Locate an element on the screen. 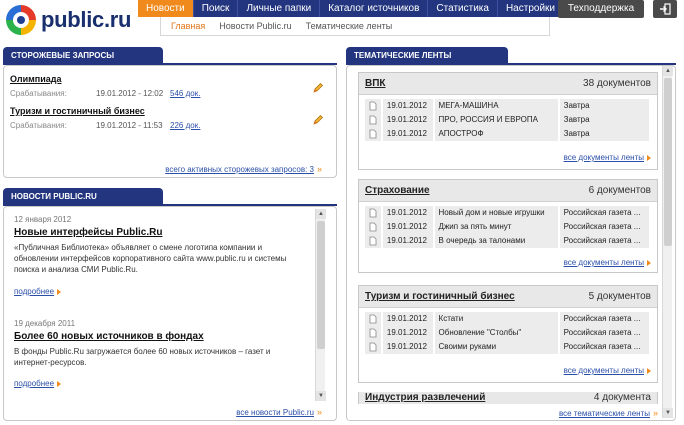 The image size is (684, 425). feed-row-title: Новый дом и новые игрушки is located at coordinates (496, 212).